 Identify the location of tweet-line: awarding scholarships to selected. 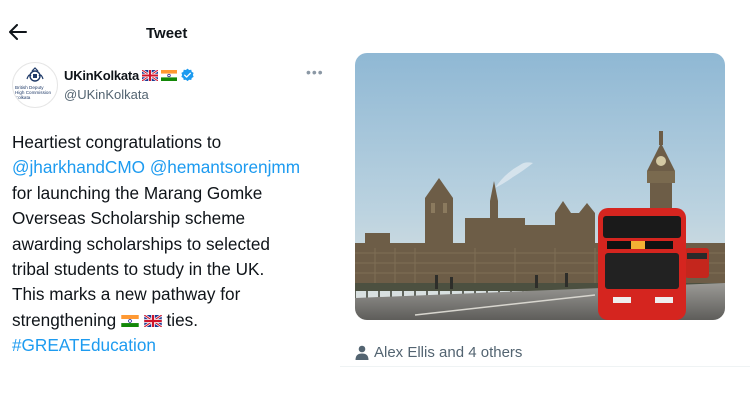
(141, 243).